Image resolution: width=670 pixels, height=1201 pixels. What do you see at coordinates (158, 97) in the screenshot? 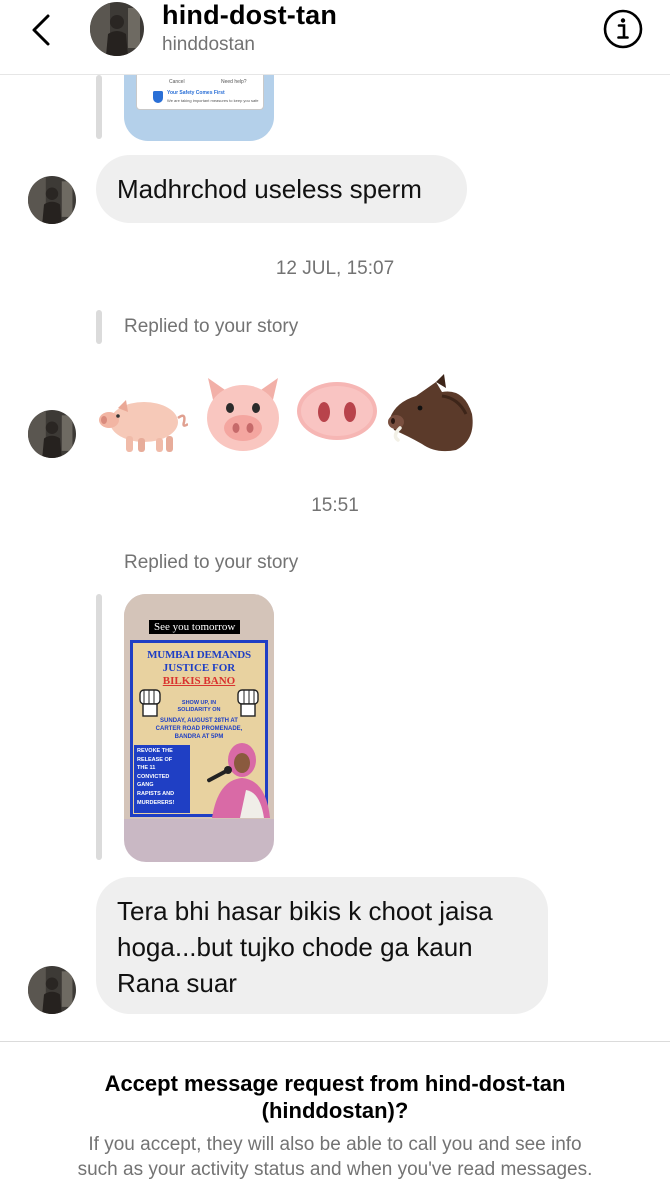
I see `shield-icon` at bounding box center [158, 97].